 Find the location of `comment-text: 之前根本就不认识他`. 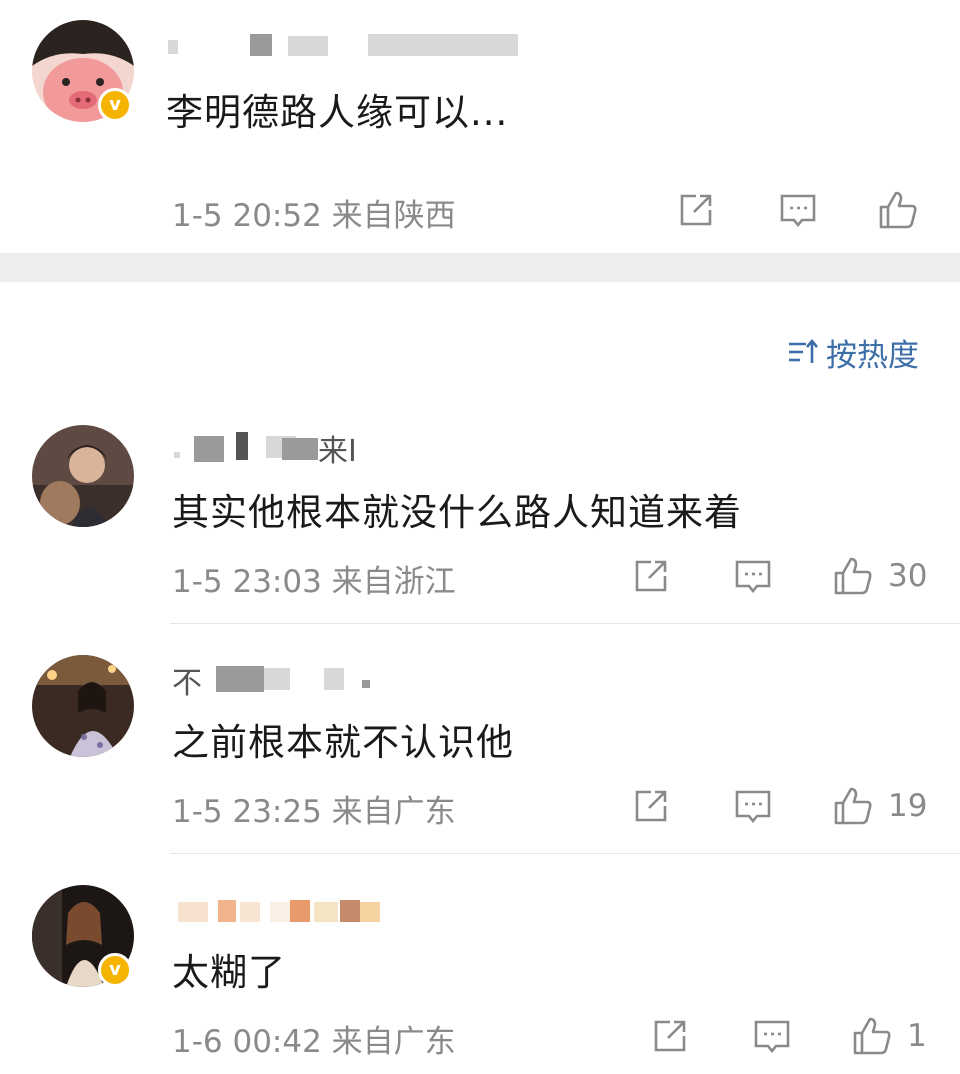

comment-text: 之前根本就不认识他 is located at coordinates (343, 742).